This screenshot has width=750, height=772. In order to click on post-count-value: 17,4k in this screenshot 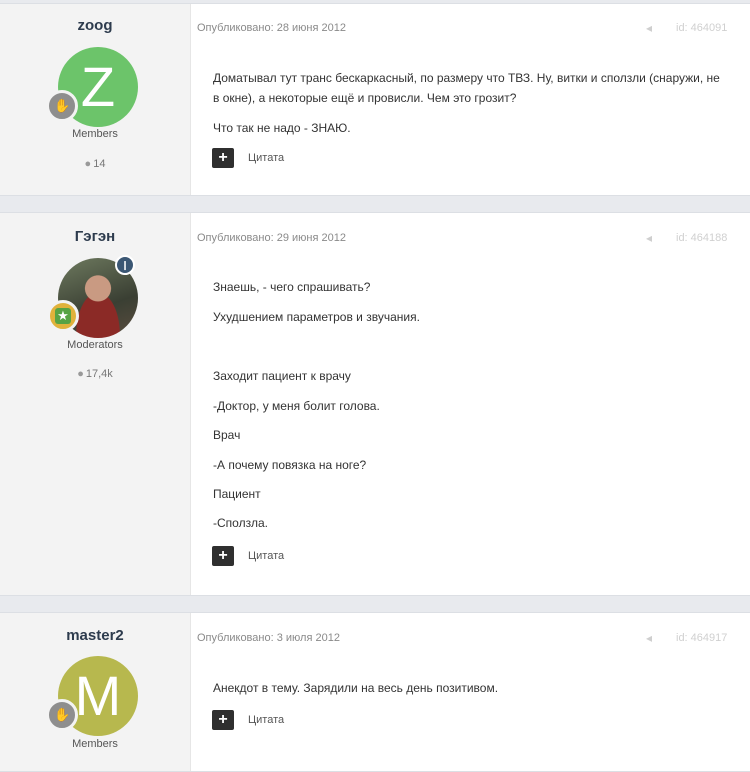, I will do `click(99, 374)`.